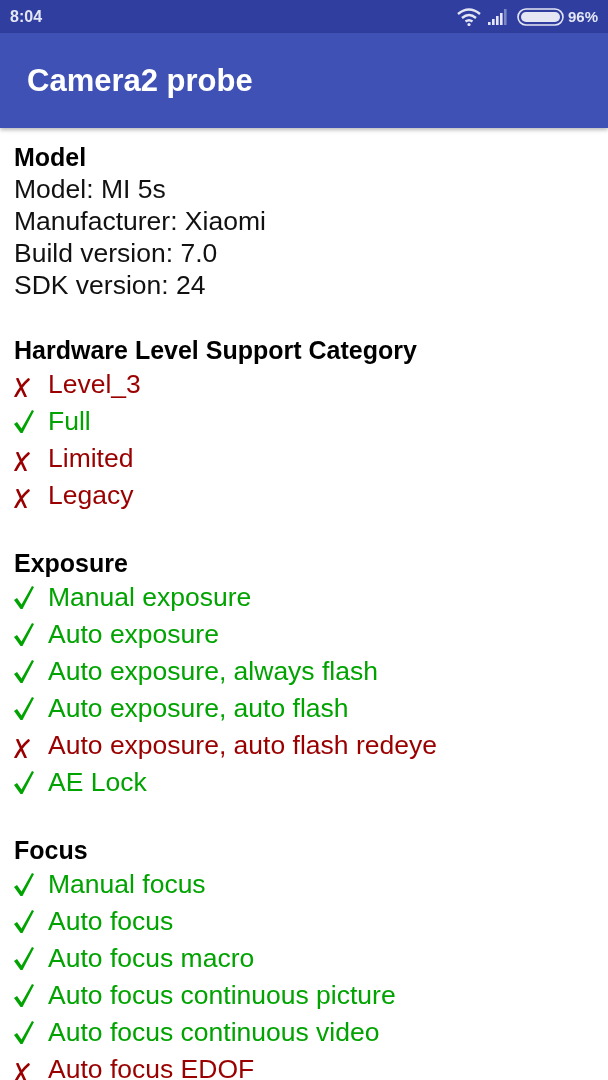 The width and height of the screenshot is (608, 1080). I want to click on feature-label: AE Lock, so click(97, 782).